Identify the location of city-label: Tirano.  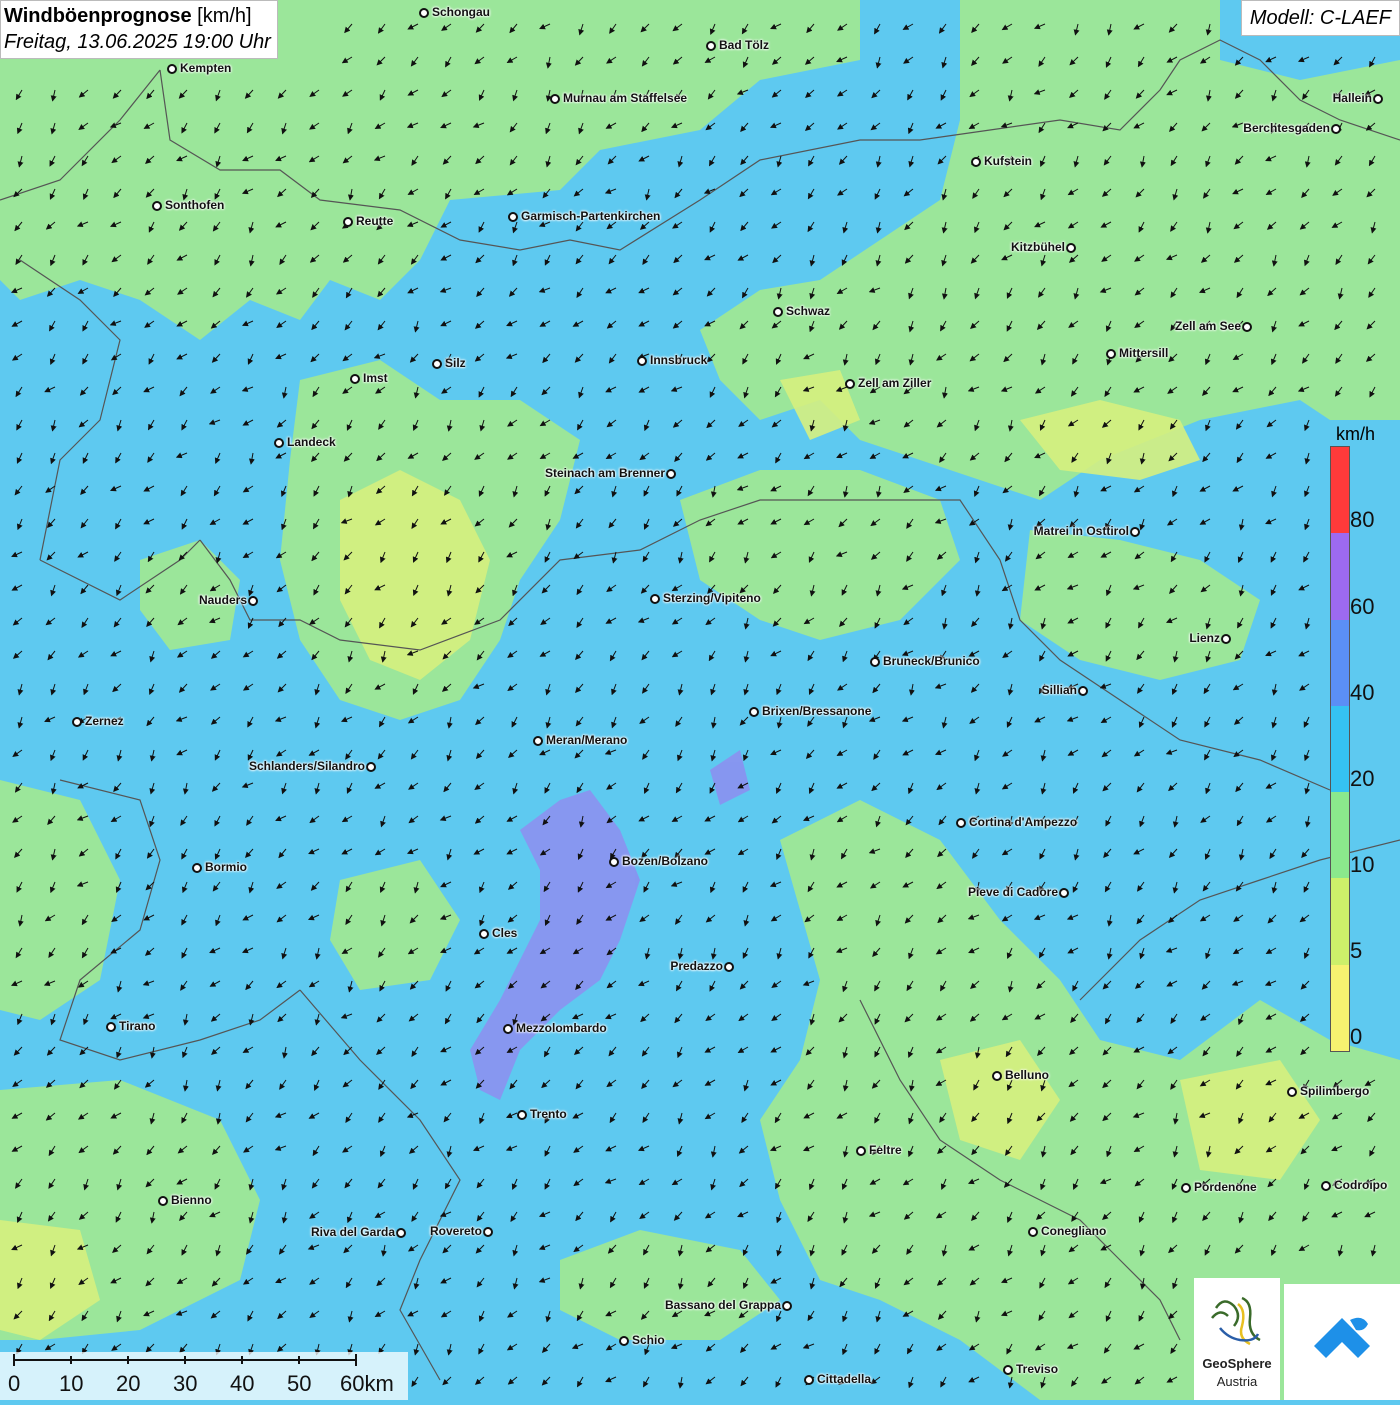
(137, 1026).